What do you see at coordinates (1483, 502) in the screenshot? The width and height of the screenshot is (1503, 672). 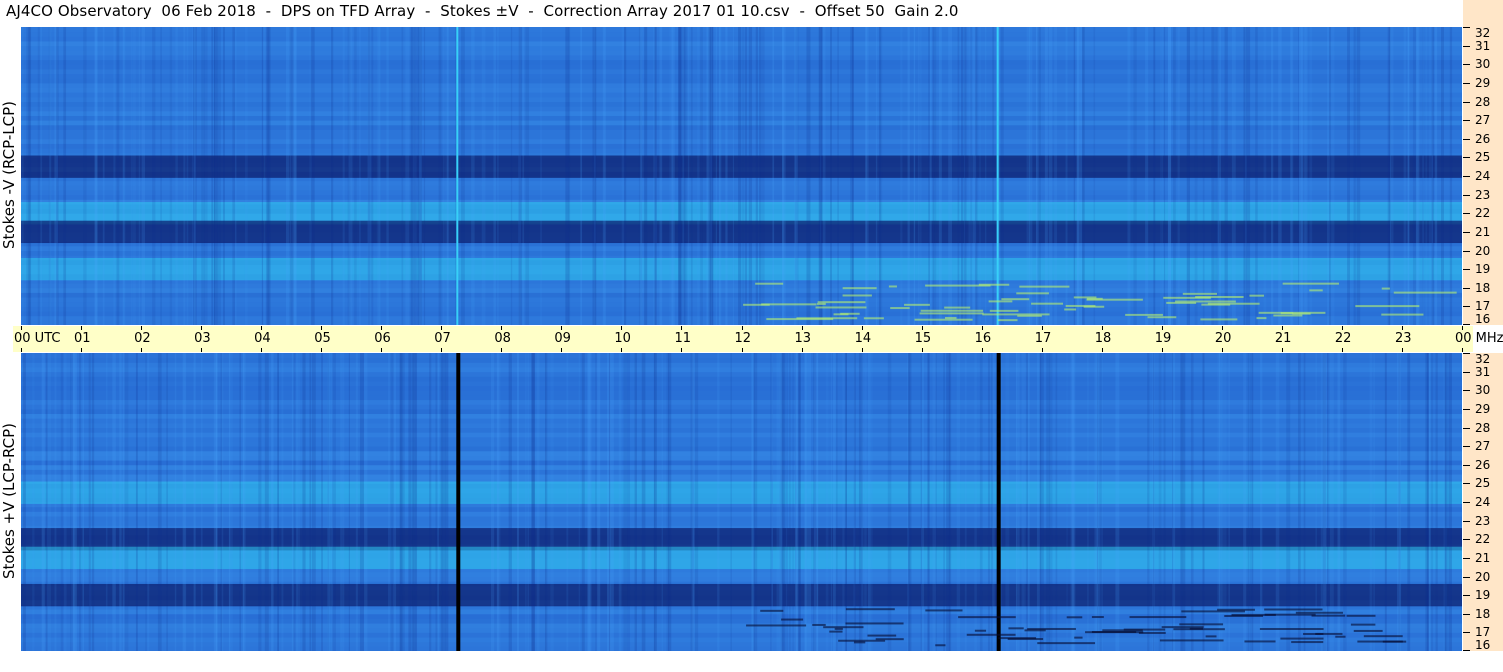 I see `freq-axis-bottom: 32 31 30 29 28 27 26 25 24 23 22 21 20 19 18 17 16` at bounding box center [1483, 502].